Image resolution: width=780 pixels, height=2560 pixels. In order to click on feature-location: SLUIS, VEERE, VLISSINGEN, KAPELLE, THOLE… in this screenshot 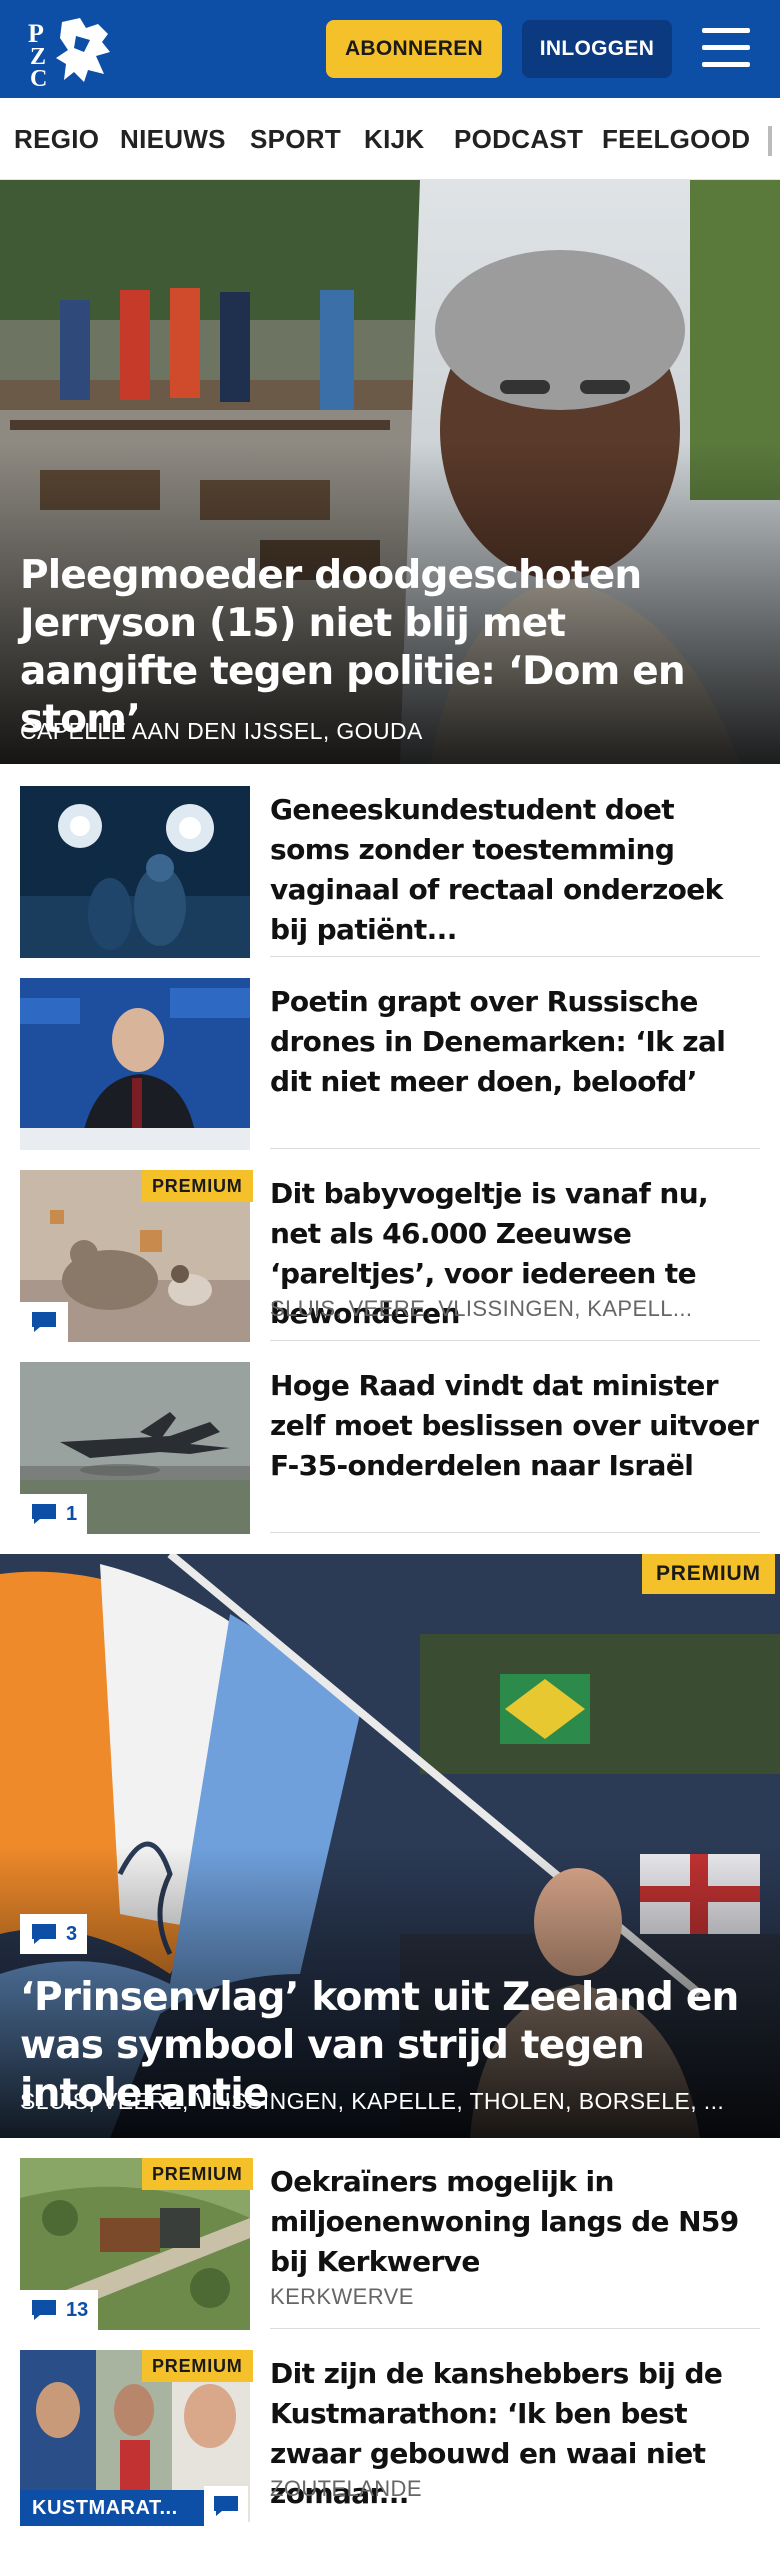, I will do `click(372, 2101)`.